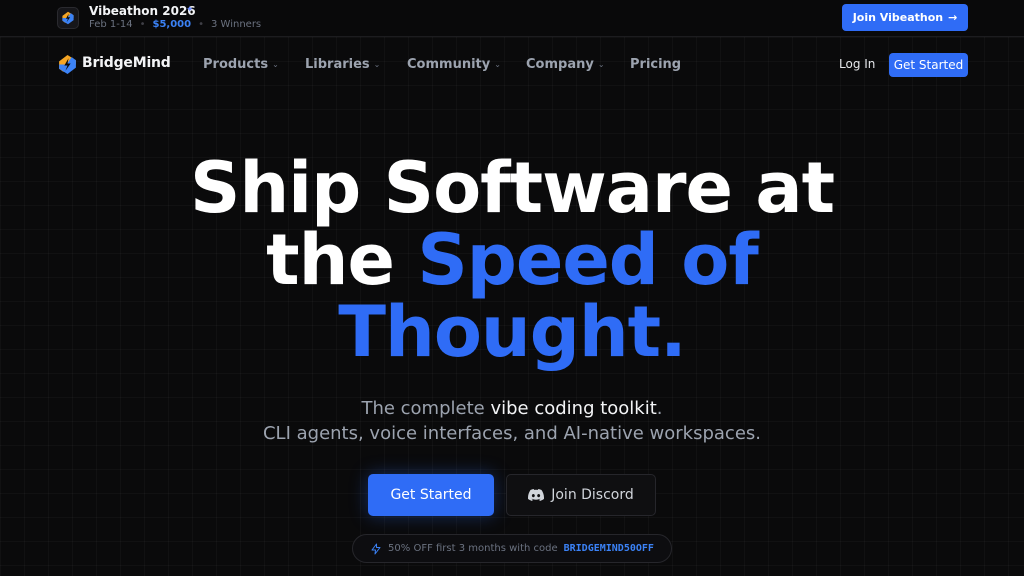  Describe the element at coordinates (449, 64) in the screenshot. I see `nav-item-label: Community` at that location.